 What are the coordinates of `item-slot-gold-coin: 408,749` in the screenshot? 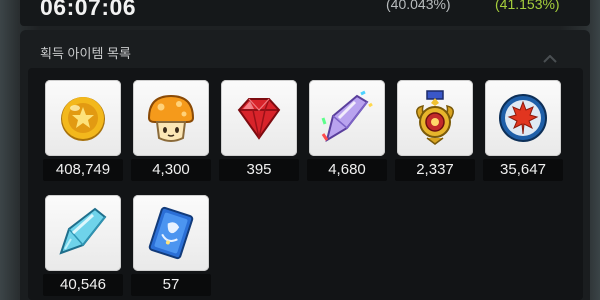 It's located at (83, 130).